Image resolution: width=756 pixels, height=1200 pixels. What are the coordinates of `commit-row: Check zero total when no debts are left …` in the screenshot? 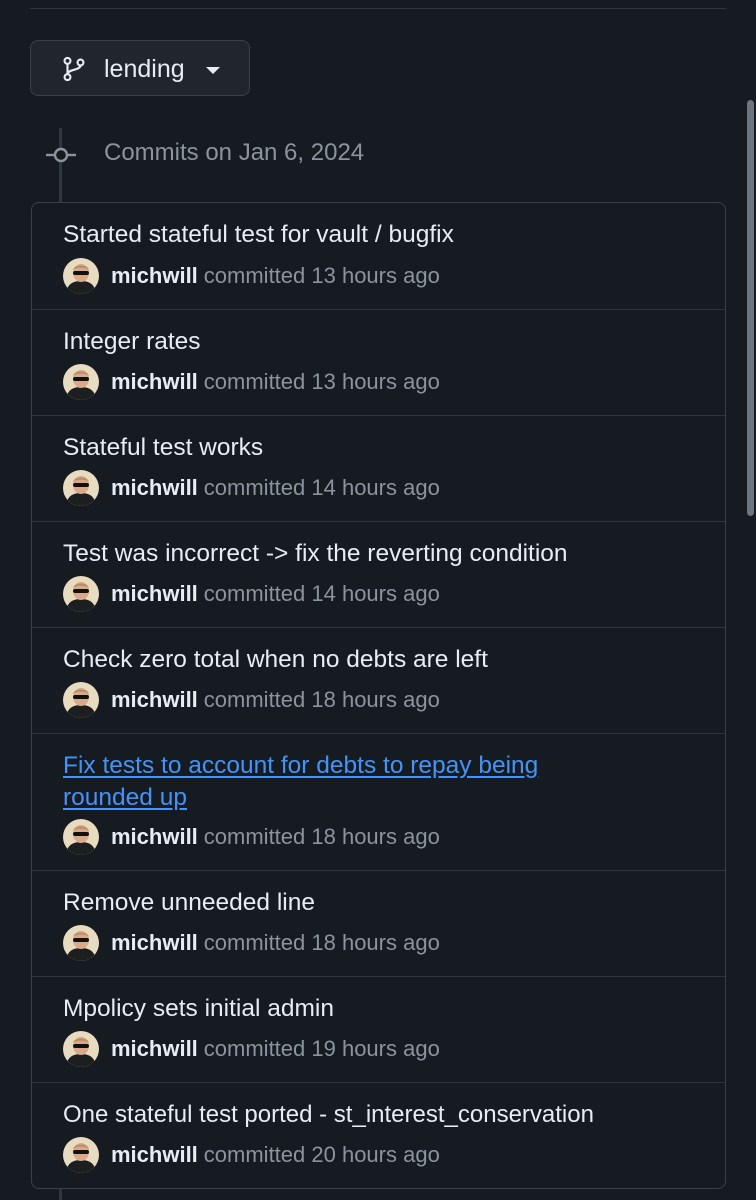 It's located at (378, 681).